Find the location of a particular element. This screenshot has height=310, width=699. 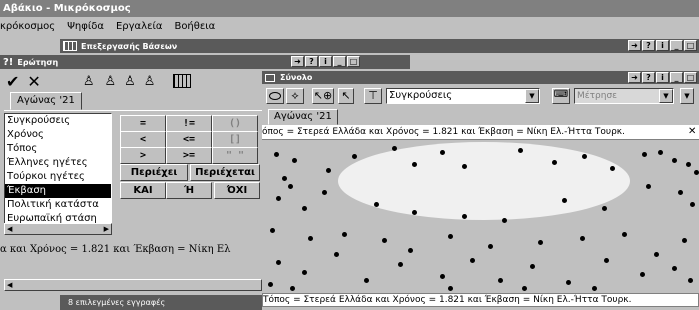

operator-button: <= is located at coordinates (189, 139).